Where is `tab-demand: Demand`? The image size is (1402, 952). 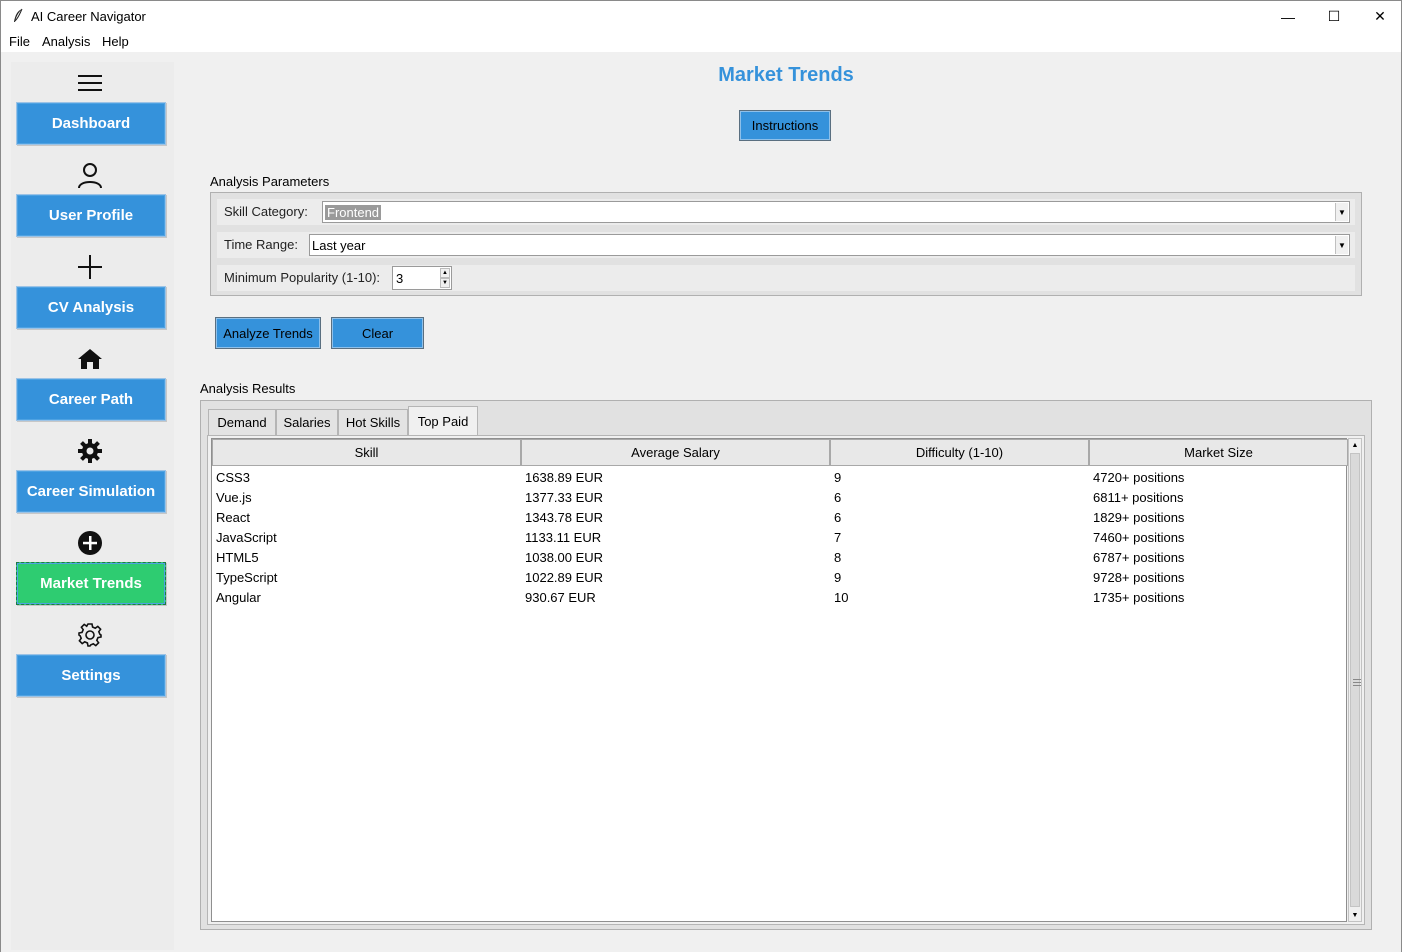 tab-demand: Demand is located at coordinates (242, 422).